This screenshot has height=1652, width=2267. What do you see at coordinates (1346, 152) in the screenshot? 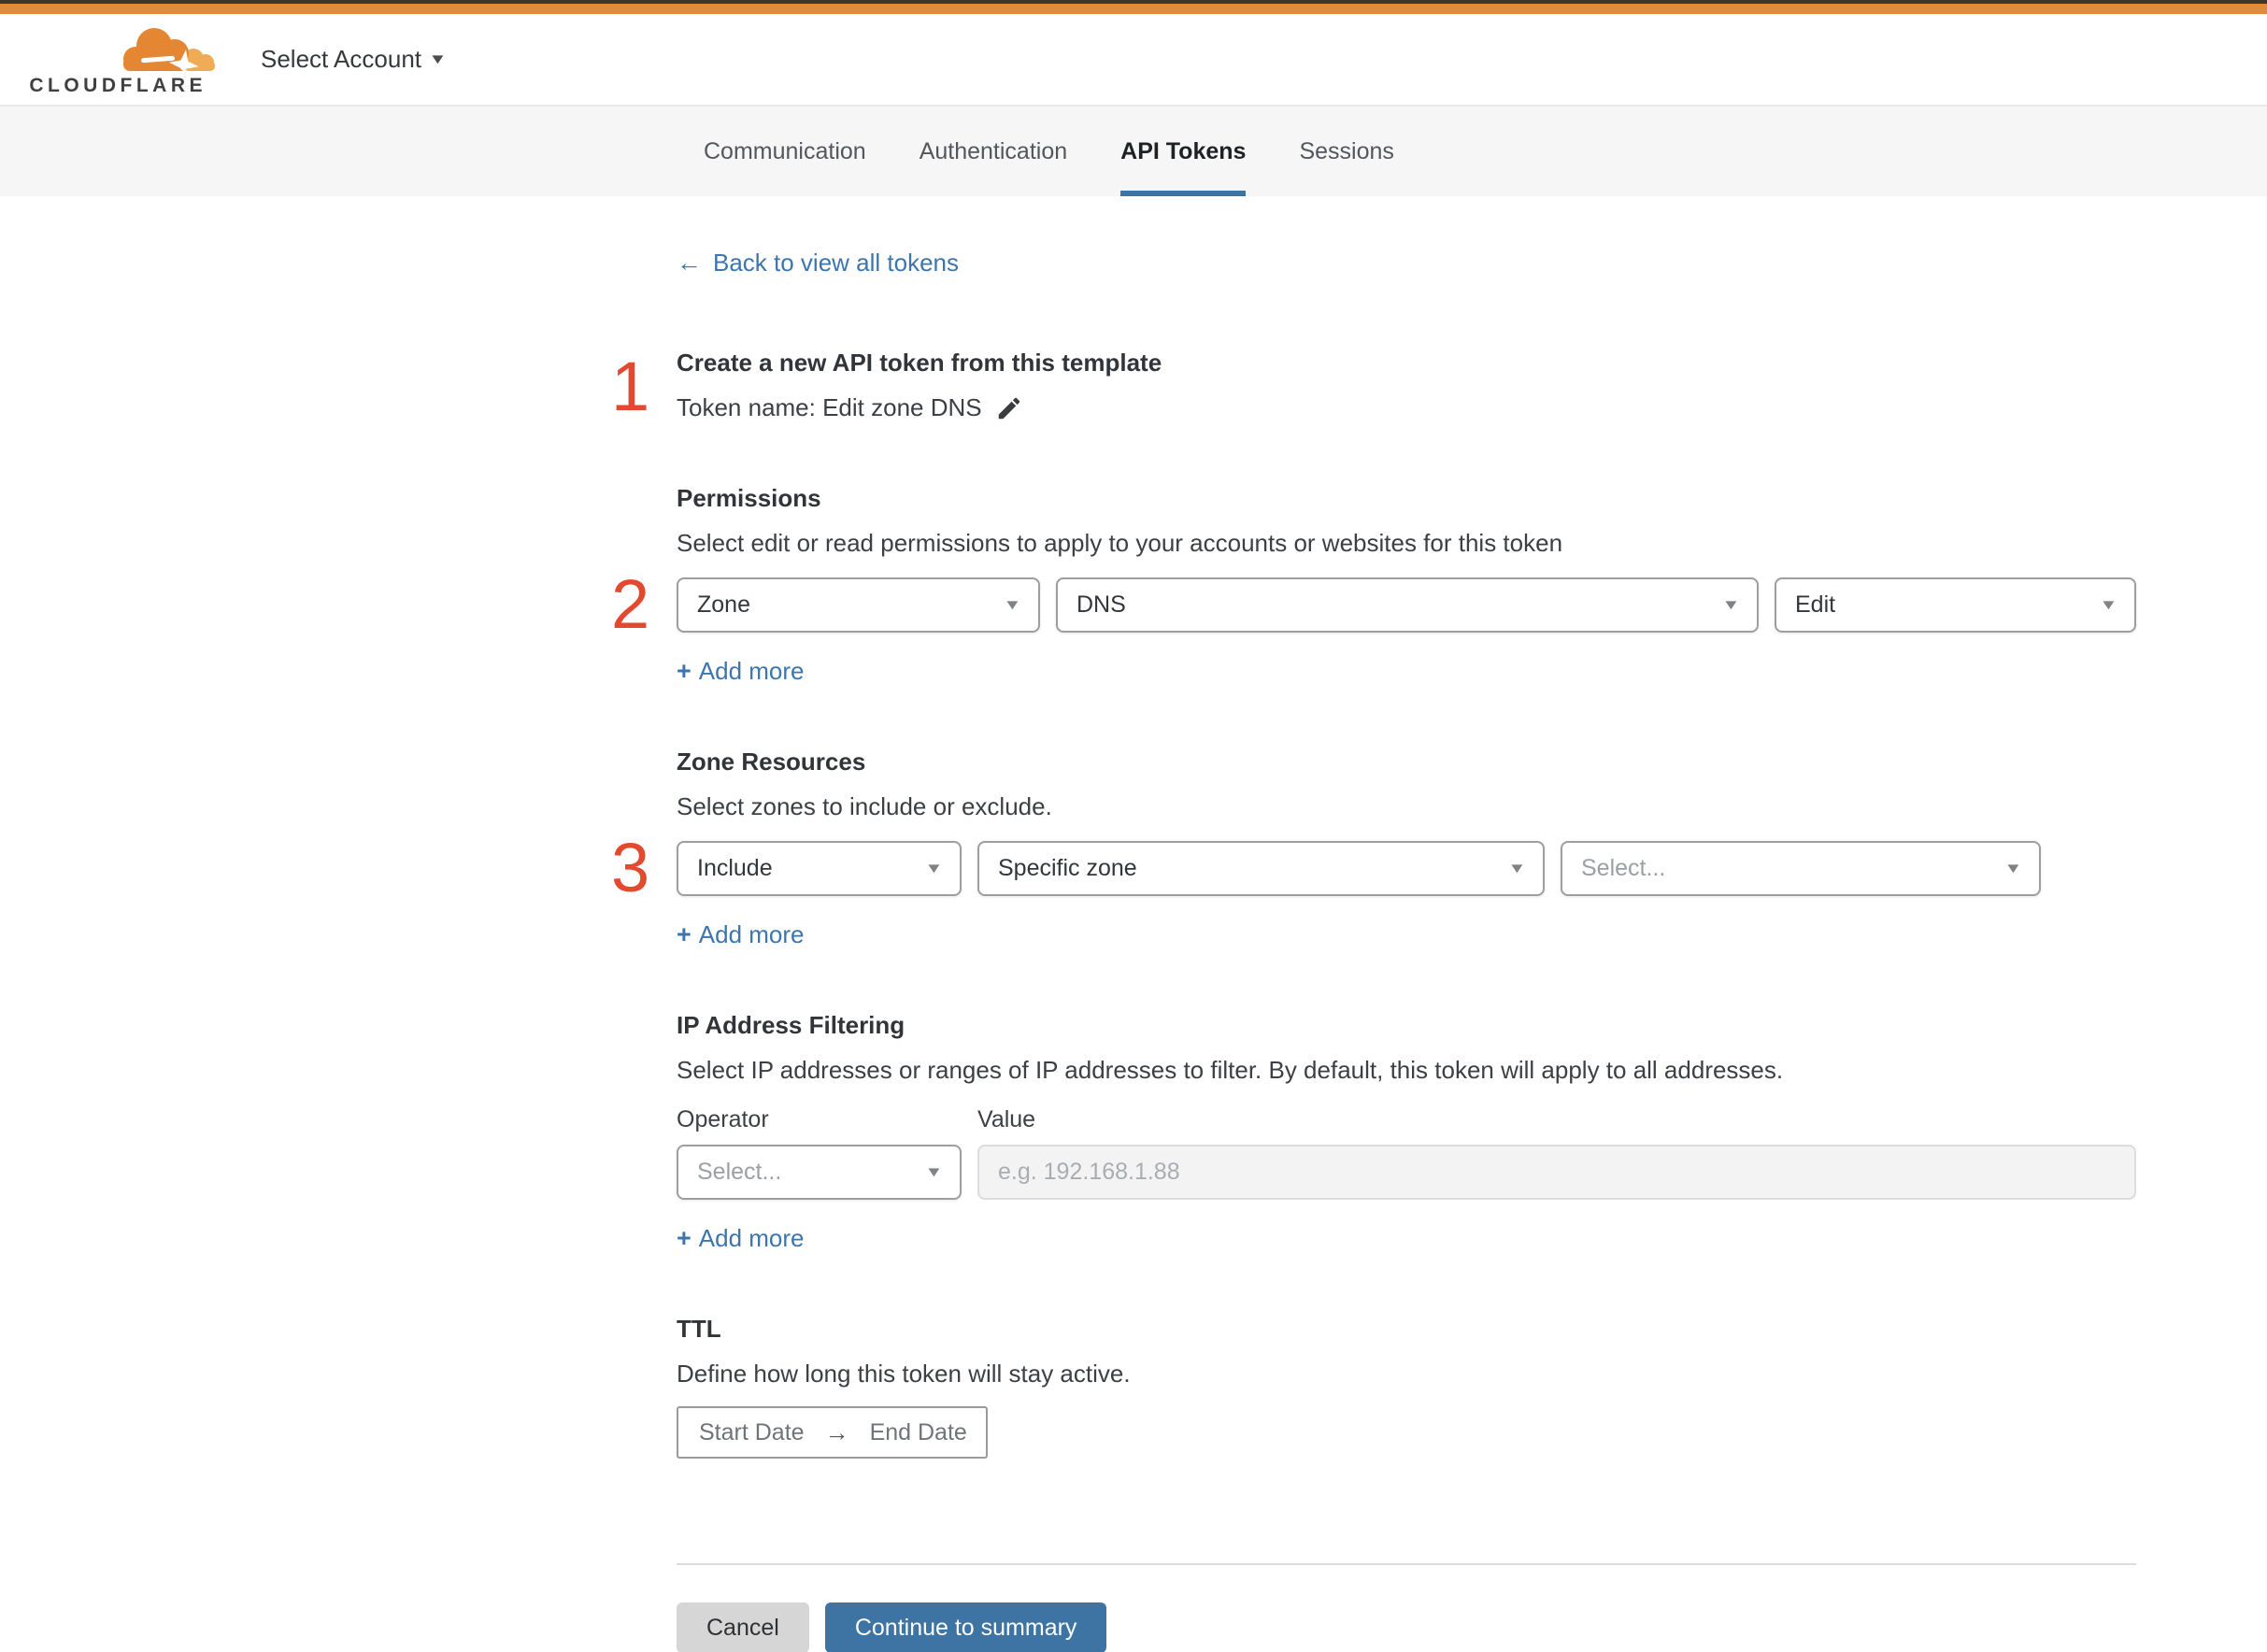
I see `tab-sessions: Sessions` at bounding box center [1346, 152].